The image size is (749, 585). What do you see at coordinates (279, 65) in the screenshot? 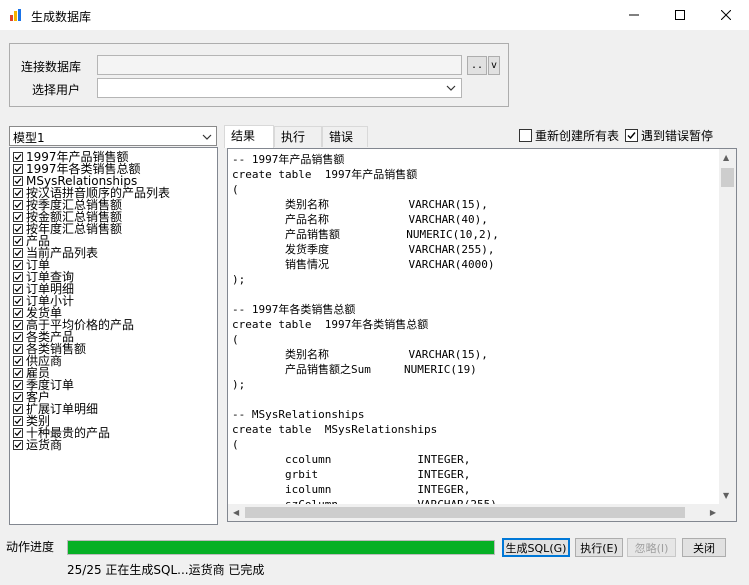
I see `connect-db-field` at bounding box center [279, 65].